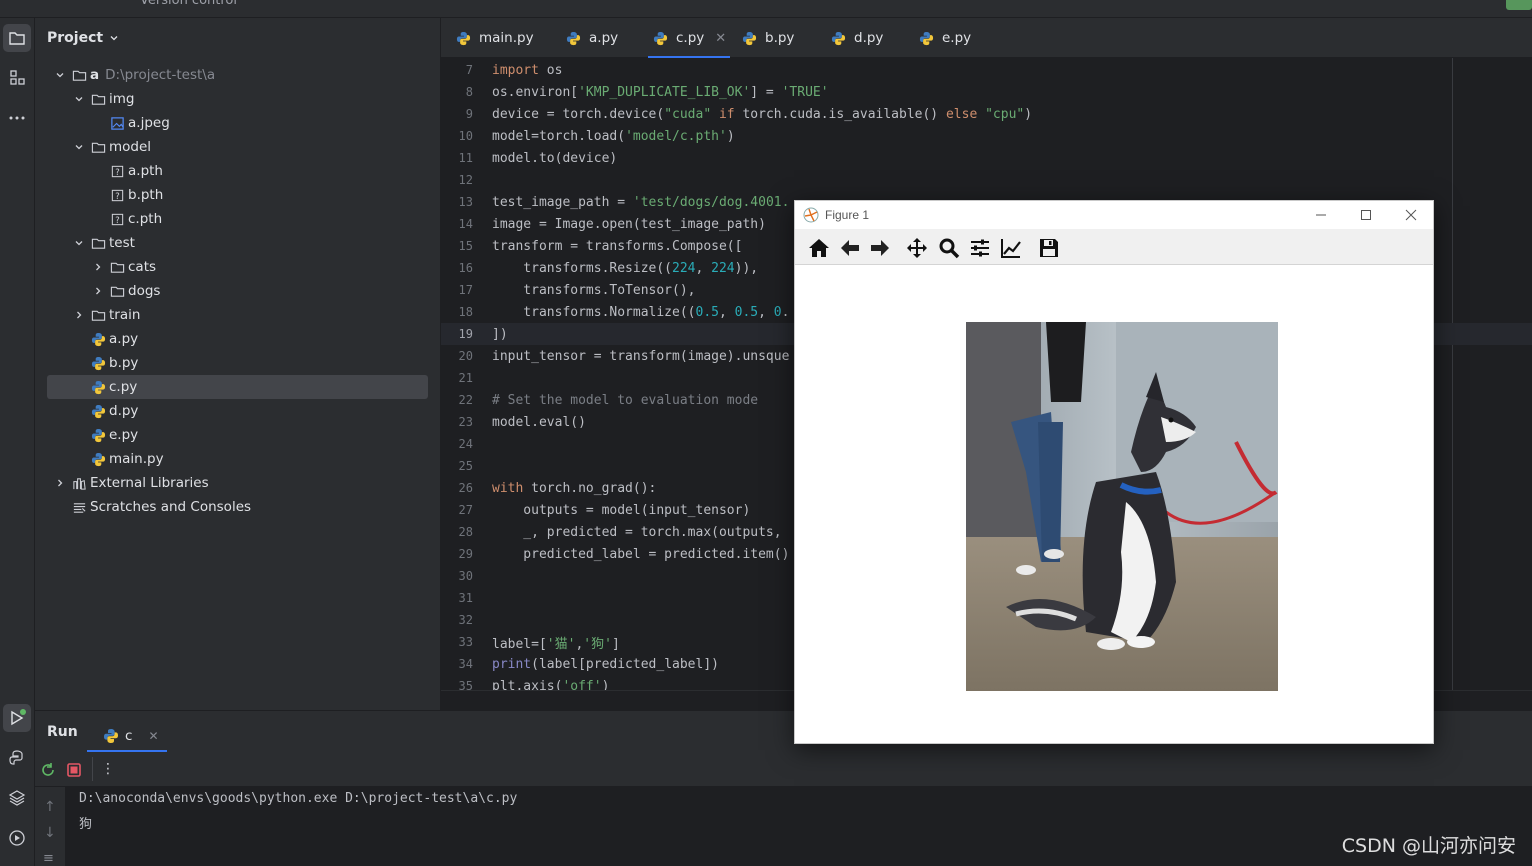 The width and height of the screenshot is (1532, 866). Describe the element at coordinates (144, 291) in the screenshot. I see `tree-item-label: dogs` at that location.